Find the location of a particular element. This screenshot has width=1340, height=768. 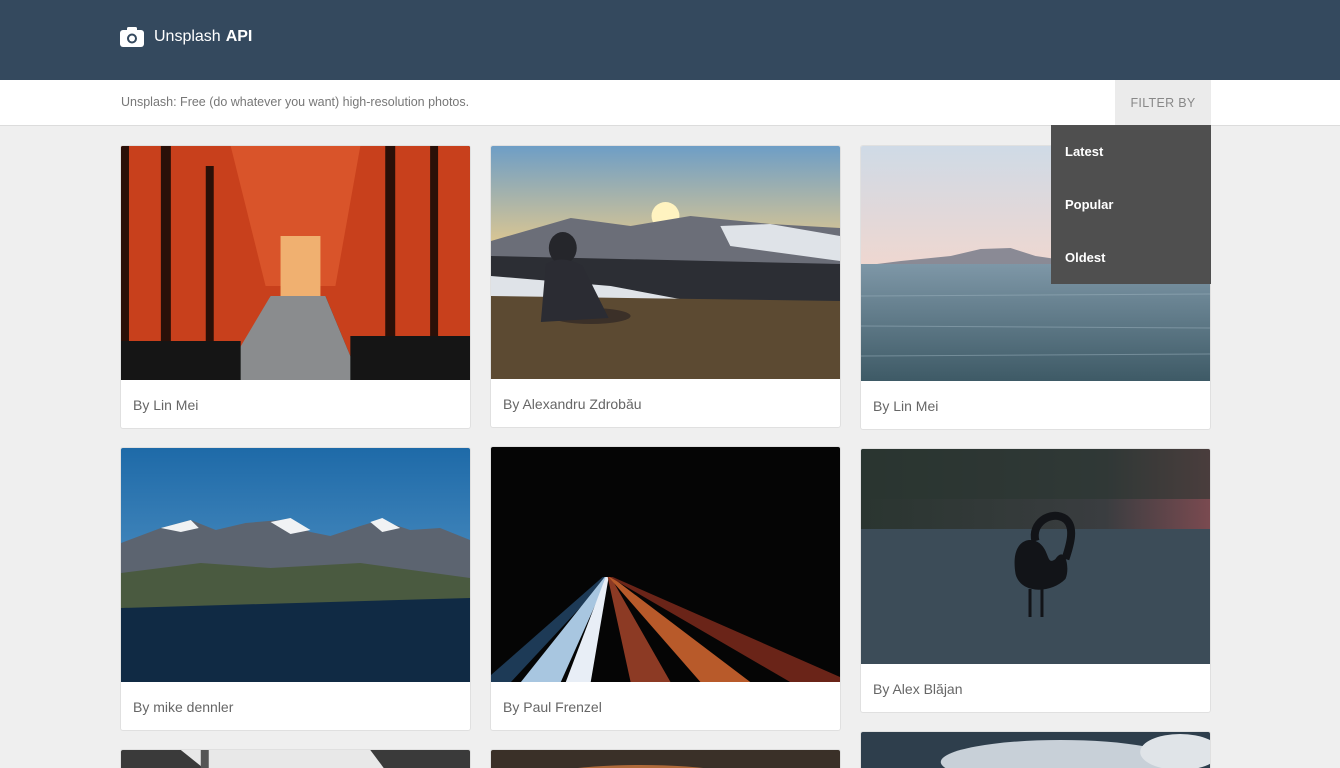

photo-credit: By Alexandru Zdrobău is located at coordinates (572, 404).